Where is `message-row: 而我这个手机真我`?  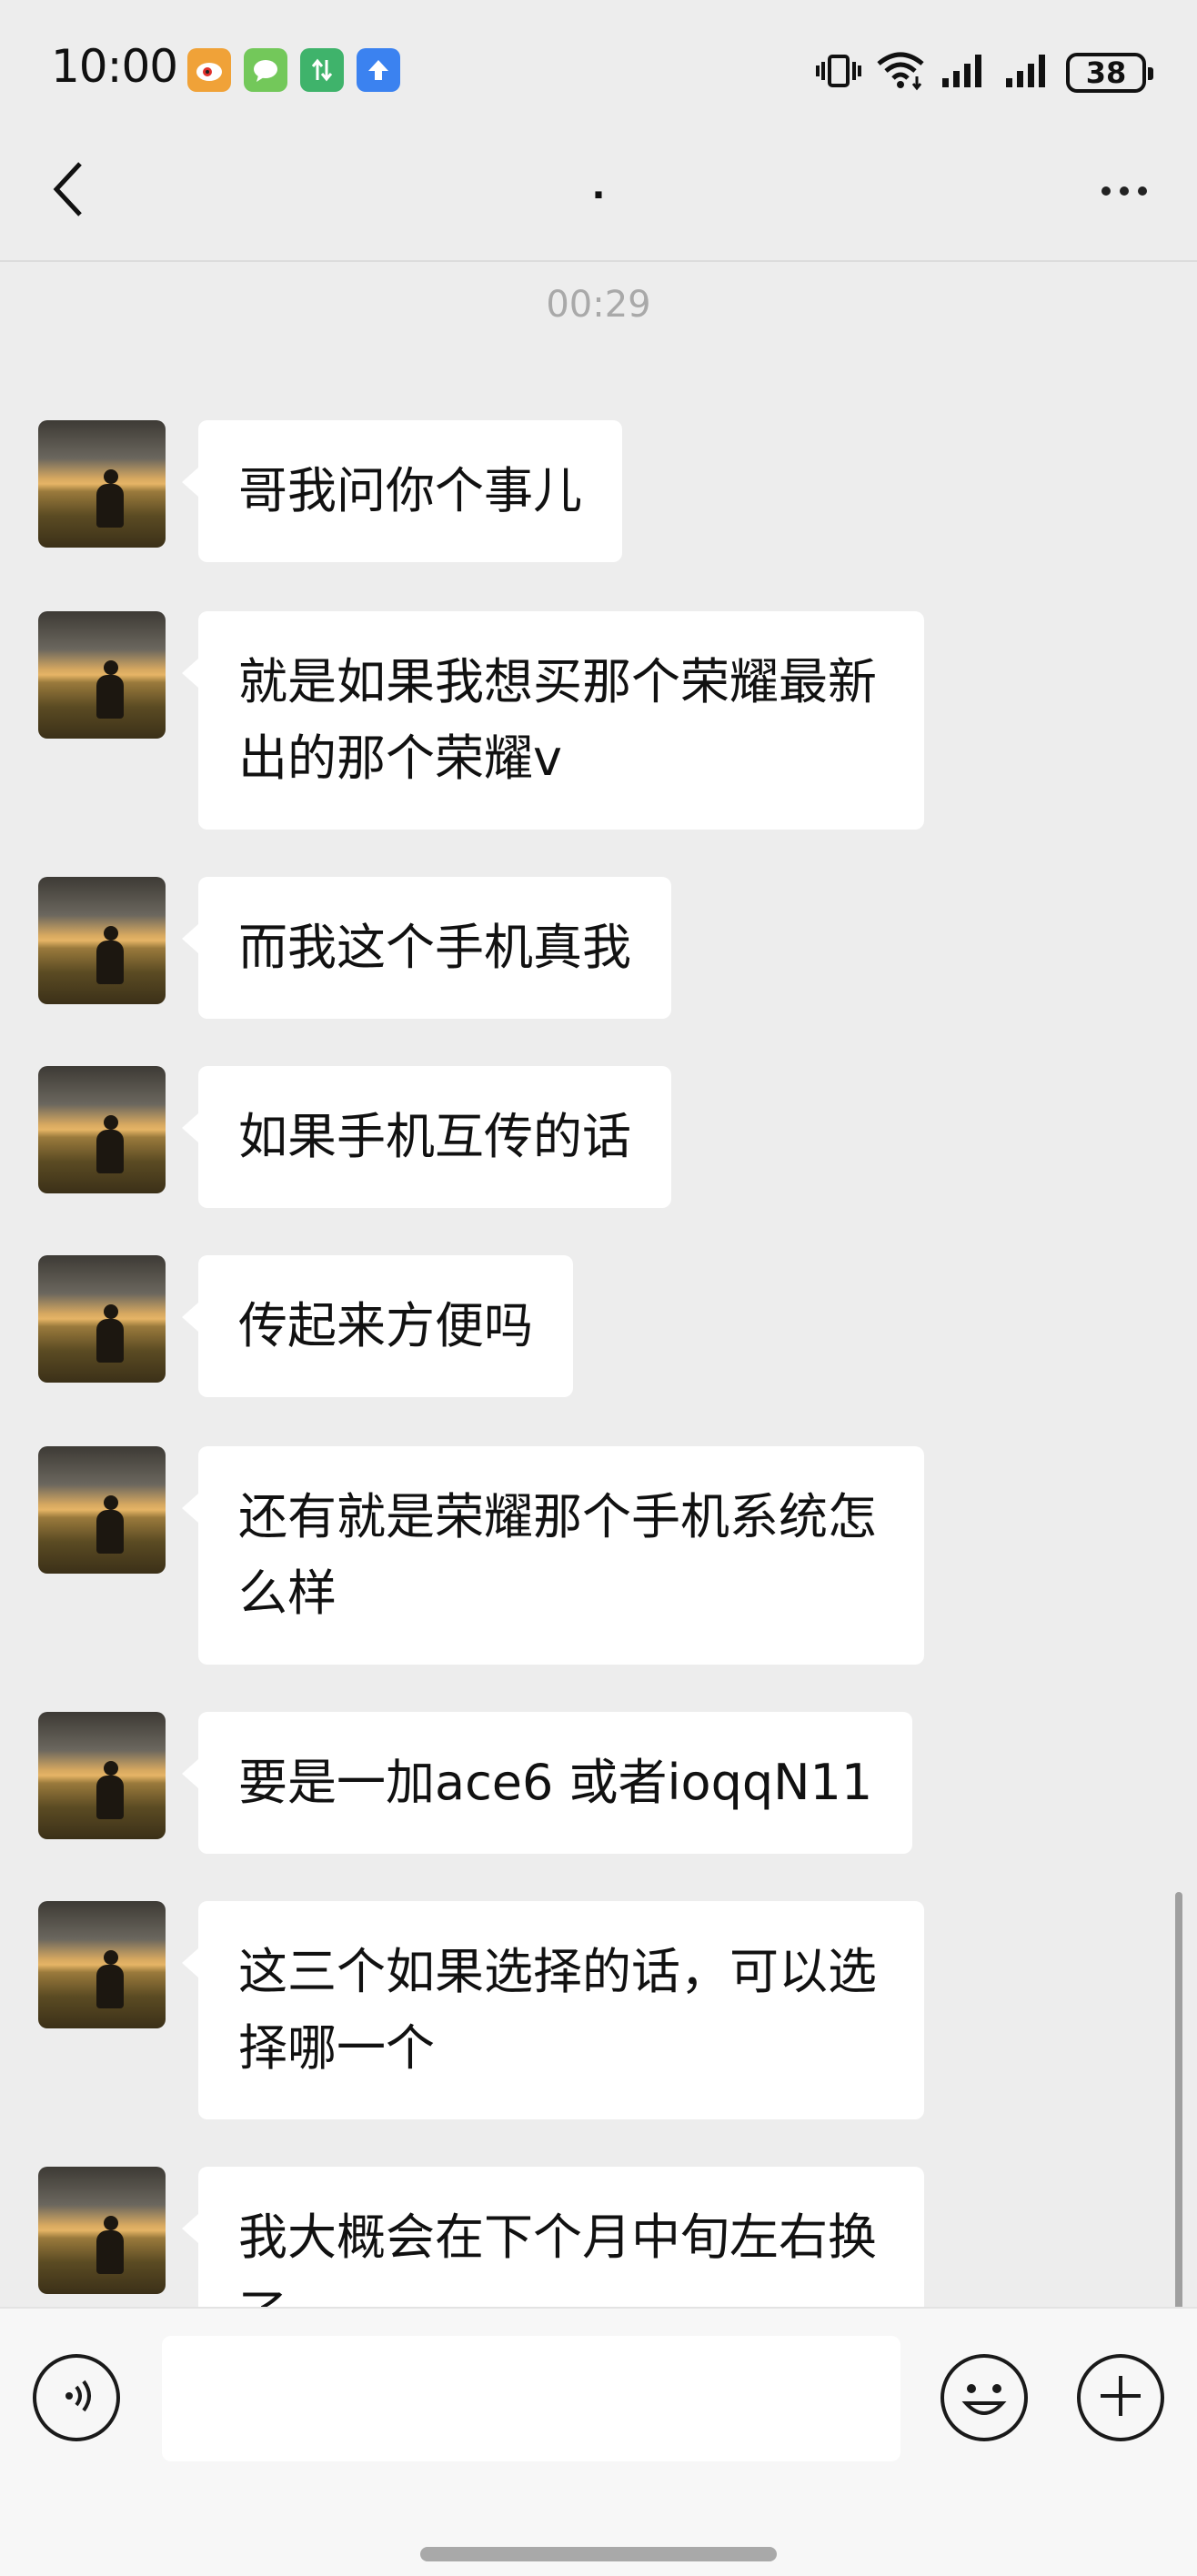
message-row: 而我这个手机真我 is located at coordinates (354, 948).